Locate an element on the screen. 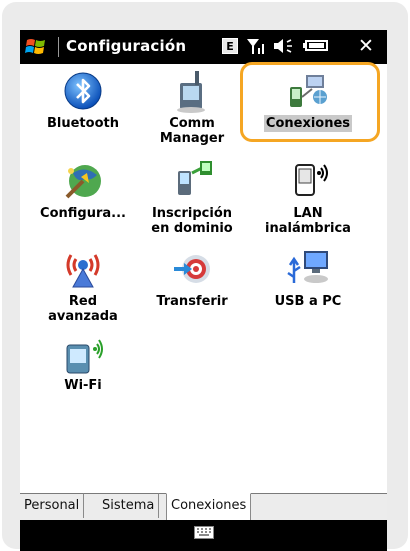 The width and height of the screenshot is (410, 551). title-bar: Configuración E ✕ is located at coordinates (203, 47).